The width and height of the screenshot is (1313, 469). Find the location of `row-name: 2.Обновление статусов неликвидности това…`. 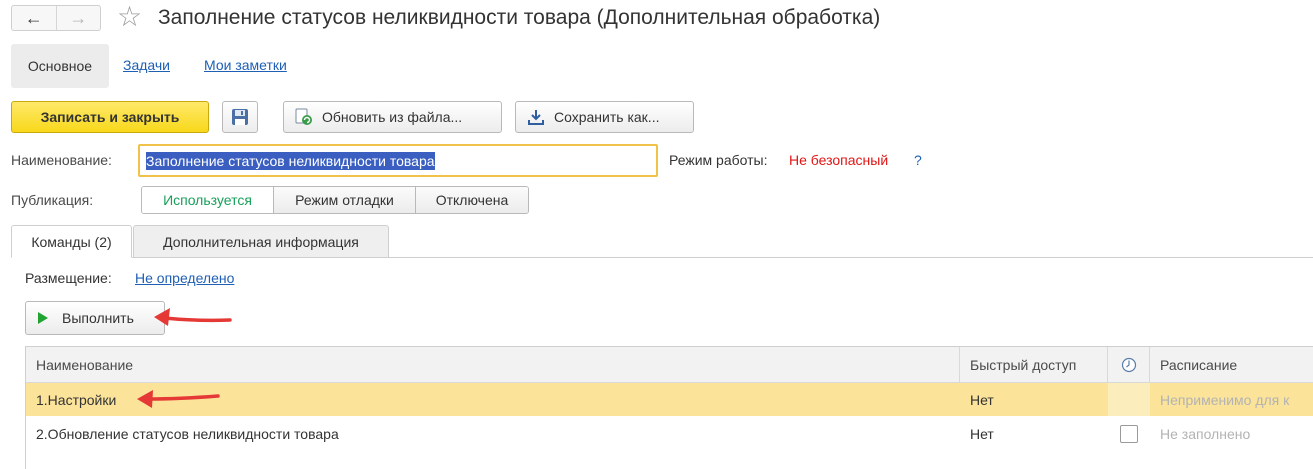

row-name: 2.Обновление статусов неликвидности това… is located at coordinates (187, 433).